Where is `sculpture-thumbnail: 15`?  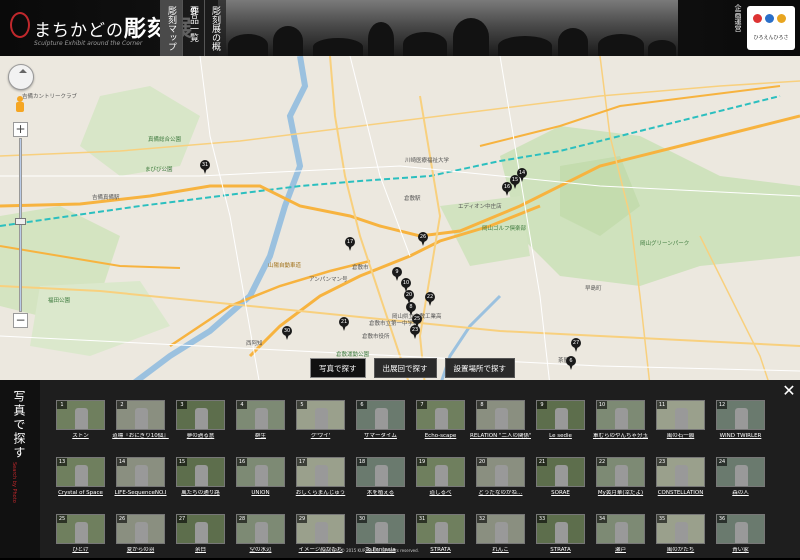 sculpture-thumbnail: 15 is located at coordinates (200, 472).